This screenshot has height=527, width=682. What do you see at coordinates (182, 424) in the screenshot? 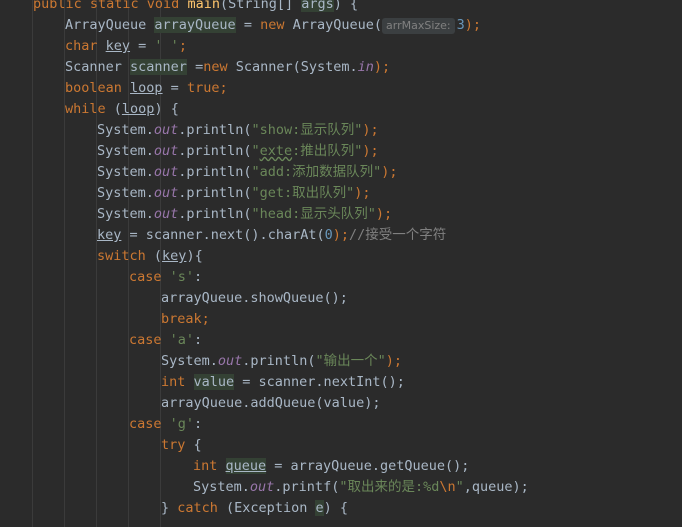
I see `code-token: 'g'` at bounding box center [182, 424].